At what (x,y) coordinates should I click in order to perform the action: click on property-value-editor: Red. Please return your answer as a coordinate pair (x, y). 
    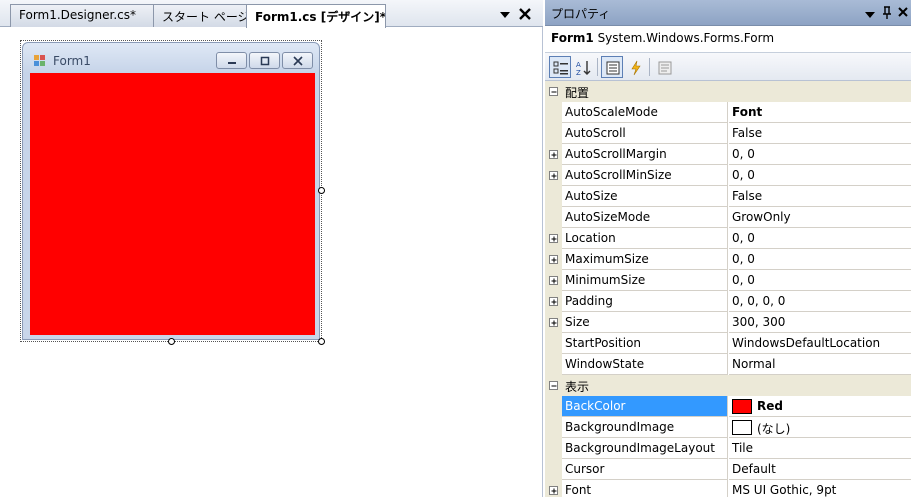
    Looking at the image, I should click on (820, 406).